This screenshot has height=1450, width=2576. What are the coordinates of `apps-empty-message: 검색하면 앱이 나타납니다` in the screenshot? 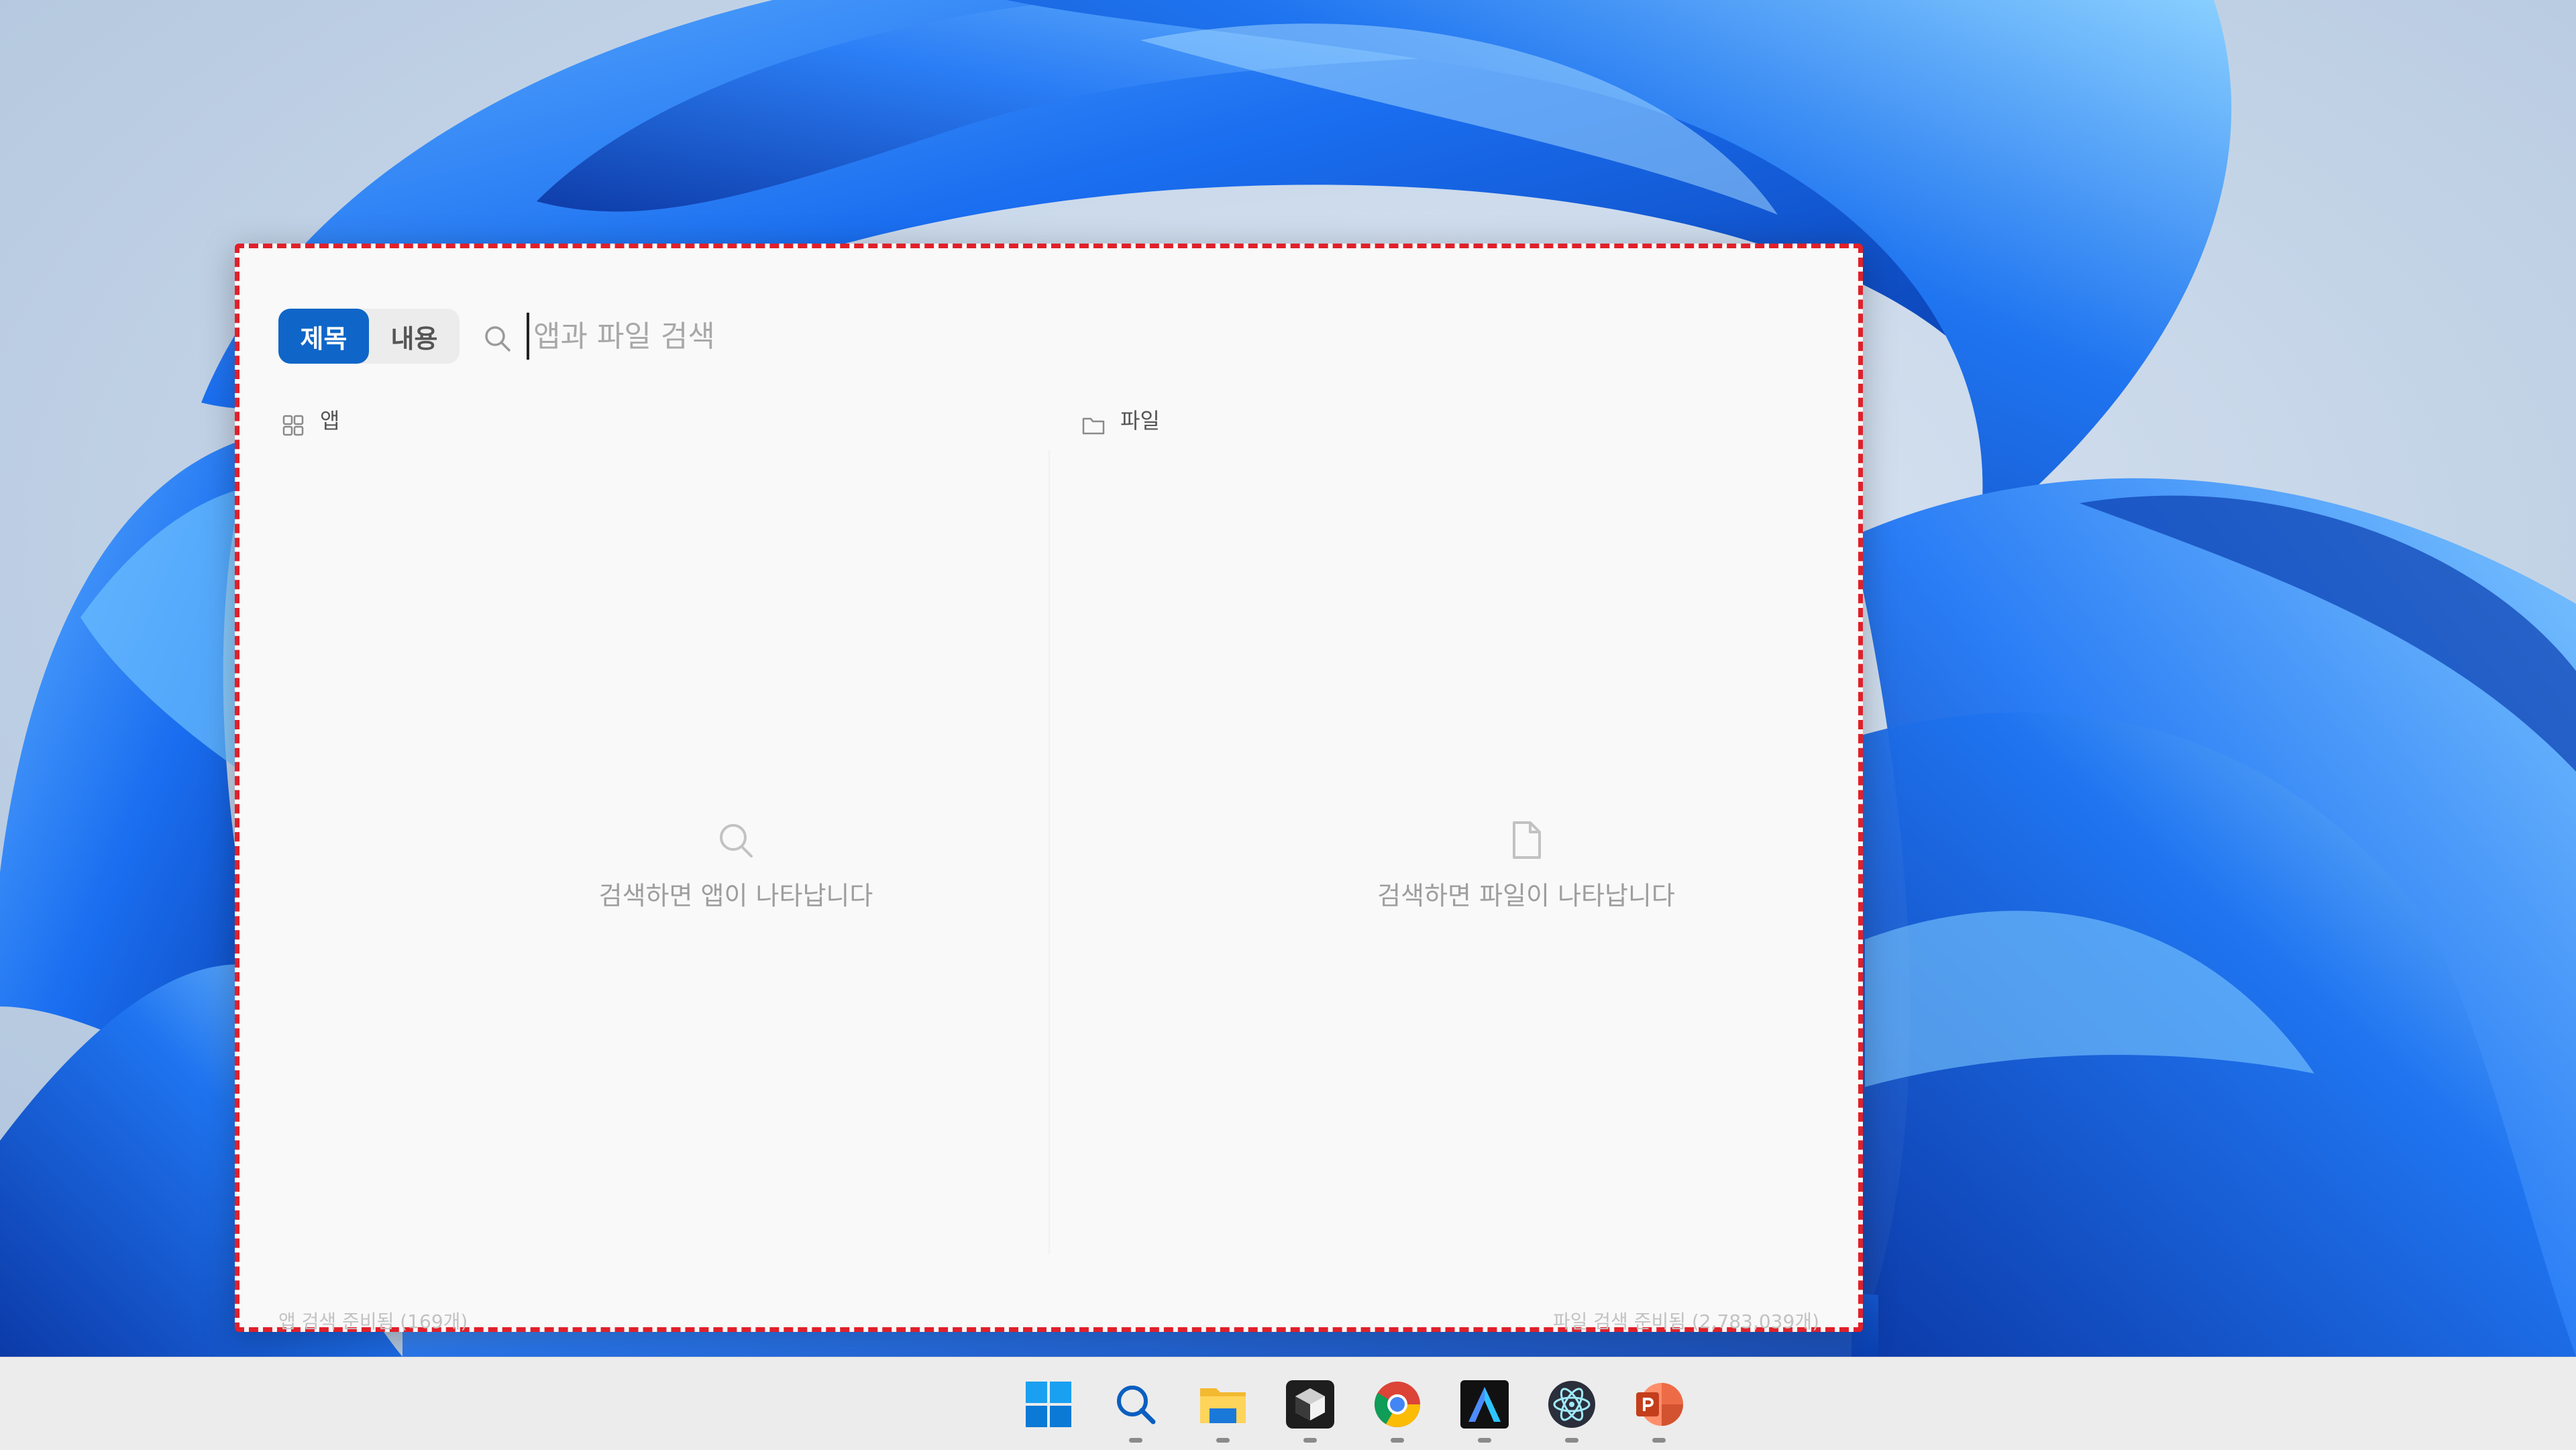 It's located at (735, 896).